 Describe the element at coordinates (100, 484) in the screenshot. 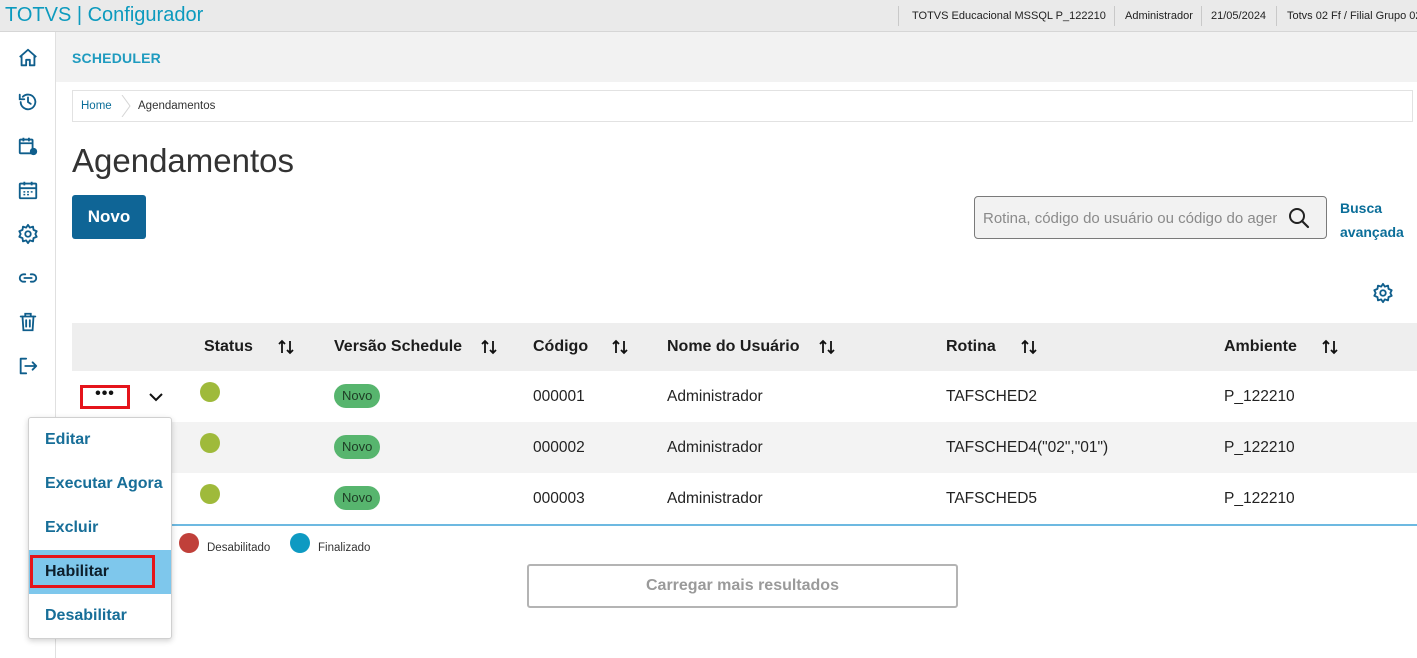

I see `menu-item-run-now: Executar Agora` at that location.